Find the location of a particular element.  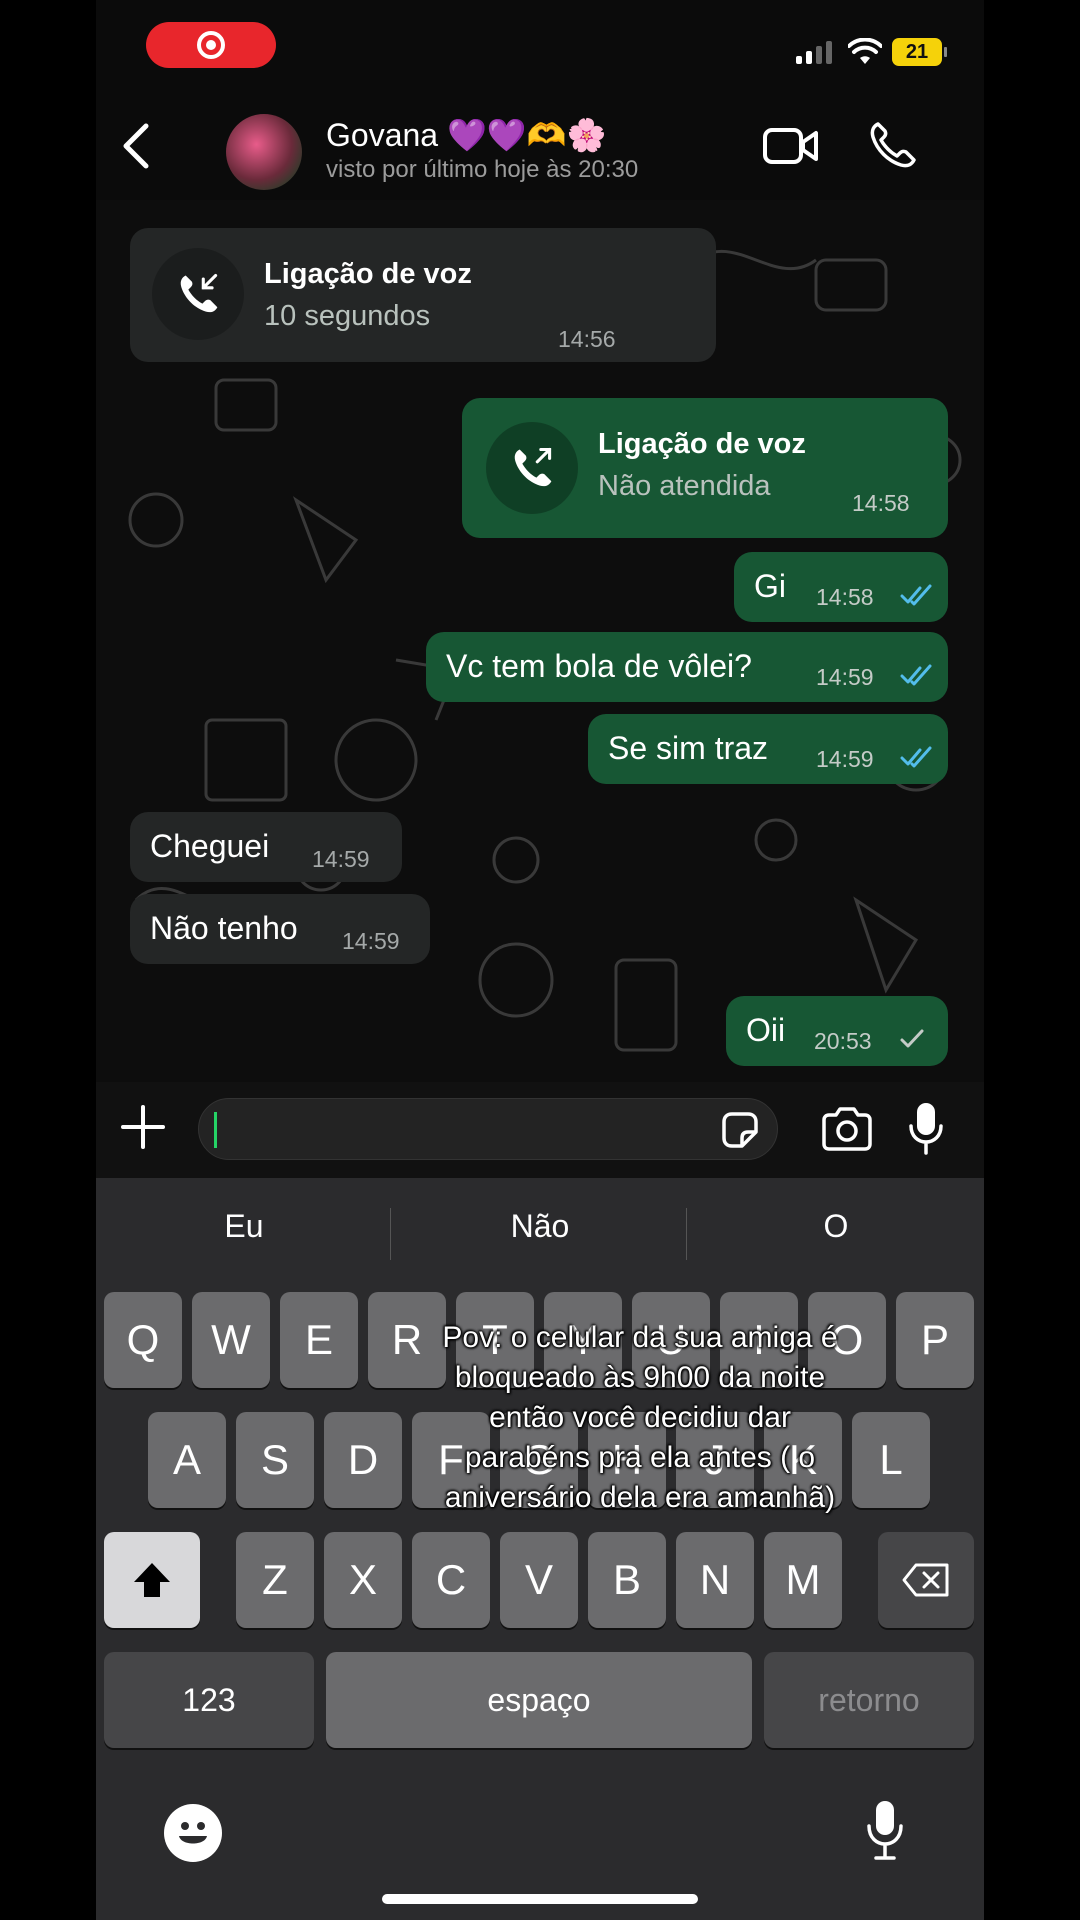

incoming-call-icon is located at coordinates (199, 293).